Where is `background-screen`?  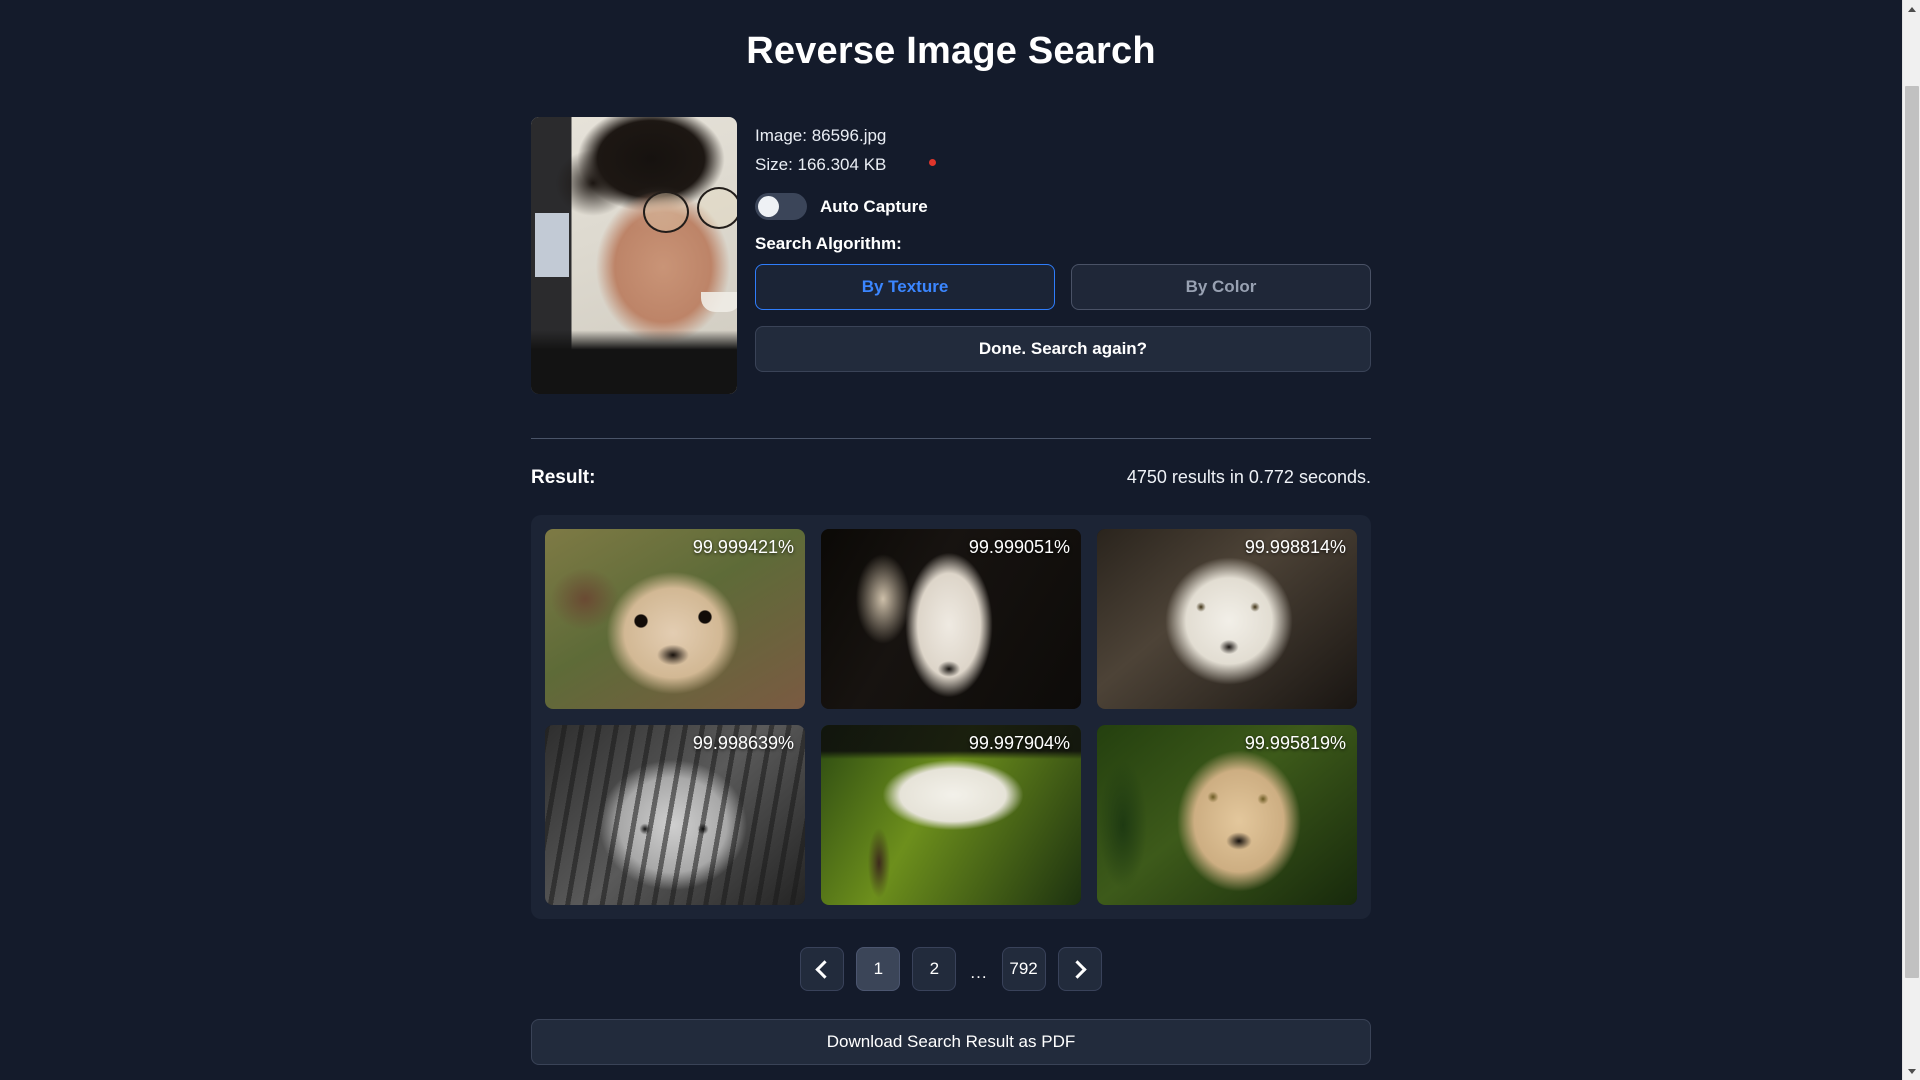
background-screen is located at coordinates (552, 245).